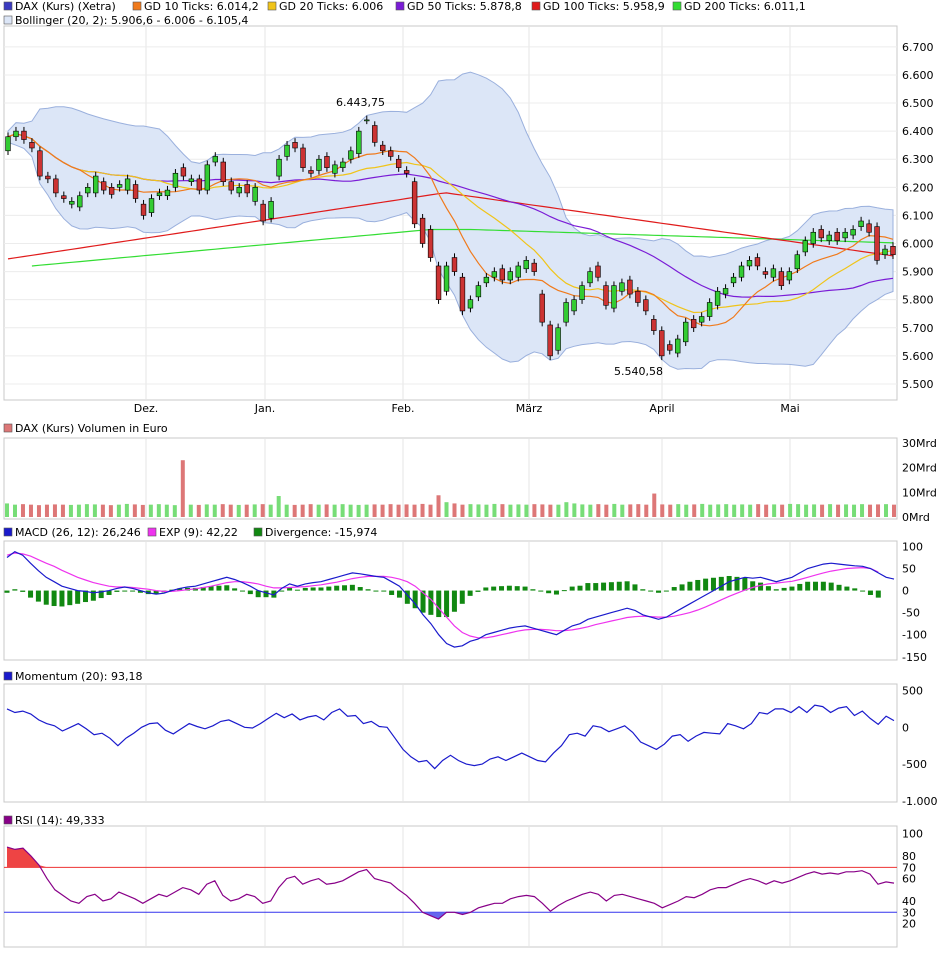 The image size is (940, 958). What do you see at coordinates (198, 532) in the screenshot?
I see `legend-exp: EXP (9): 42,22` at bounding box center [198, 532].